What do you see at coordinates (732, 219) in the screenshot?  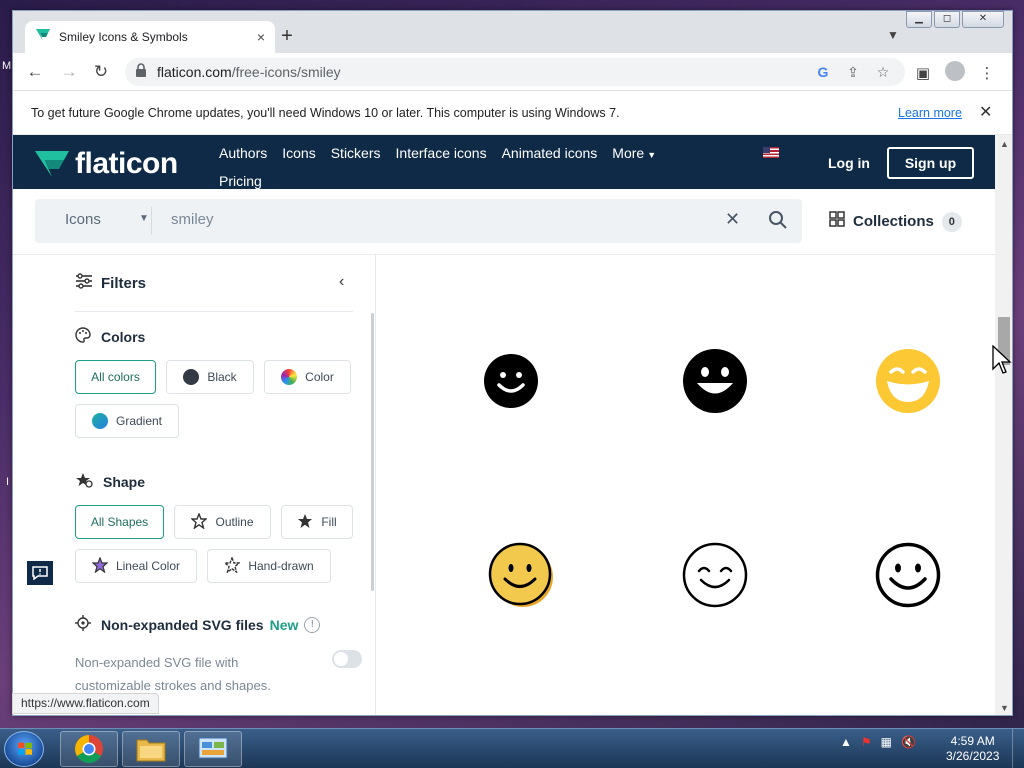 I see `clear-search-icon: ✕` at bounding box center [732, 219].